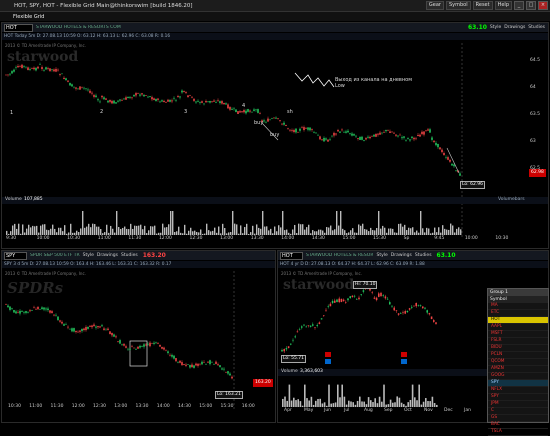  What do you see at coordinates (518, 292) in the screenshot?
I see `watchlist-title: Group 1` at bounding box center [518, 292].